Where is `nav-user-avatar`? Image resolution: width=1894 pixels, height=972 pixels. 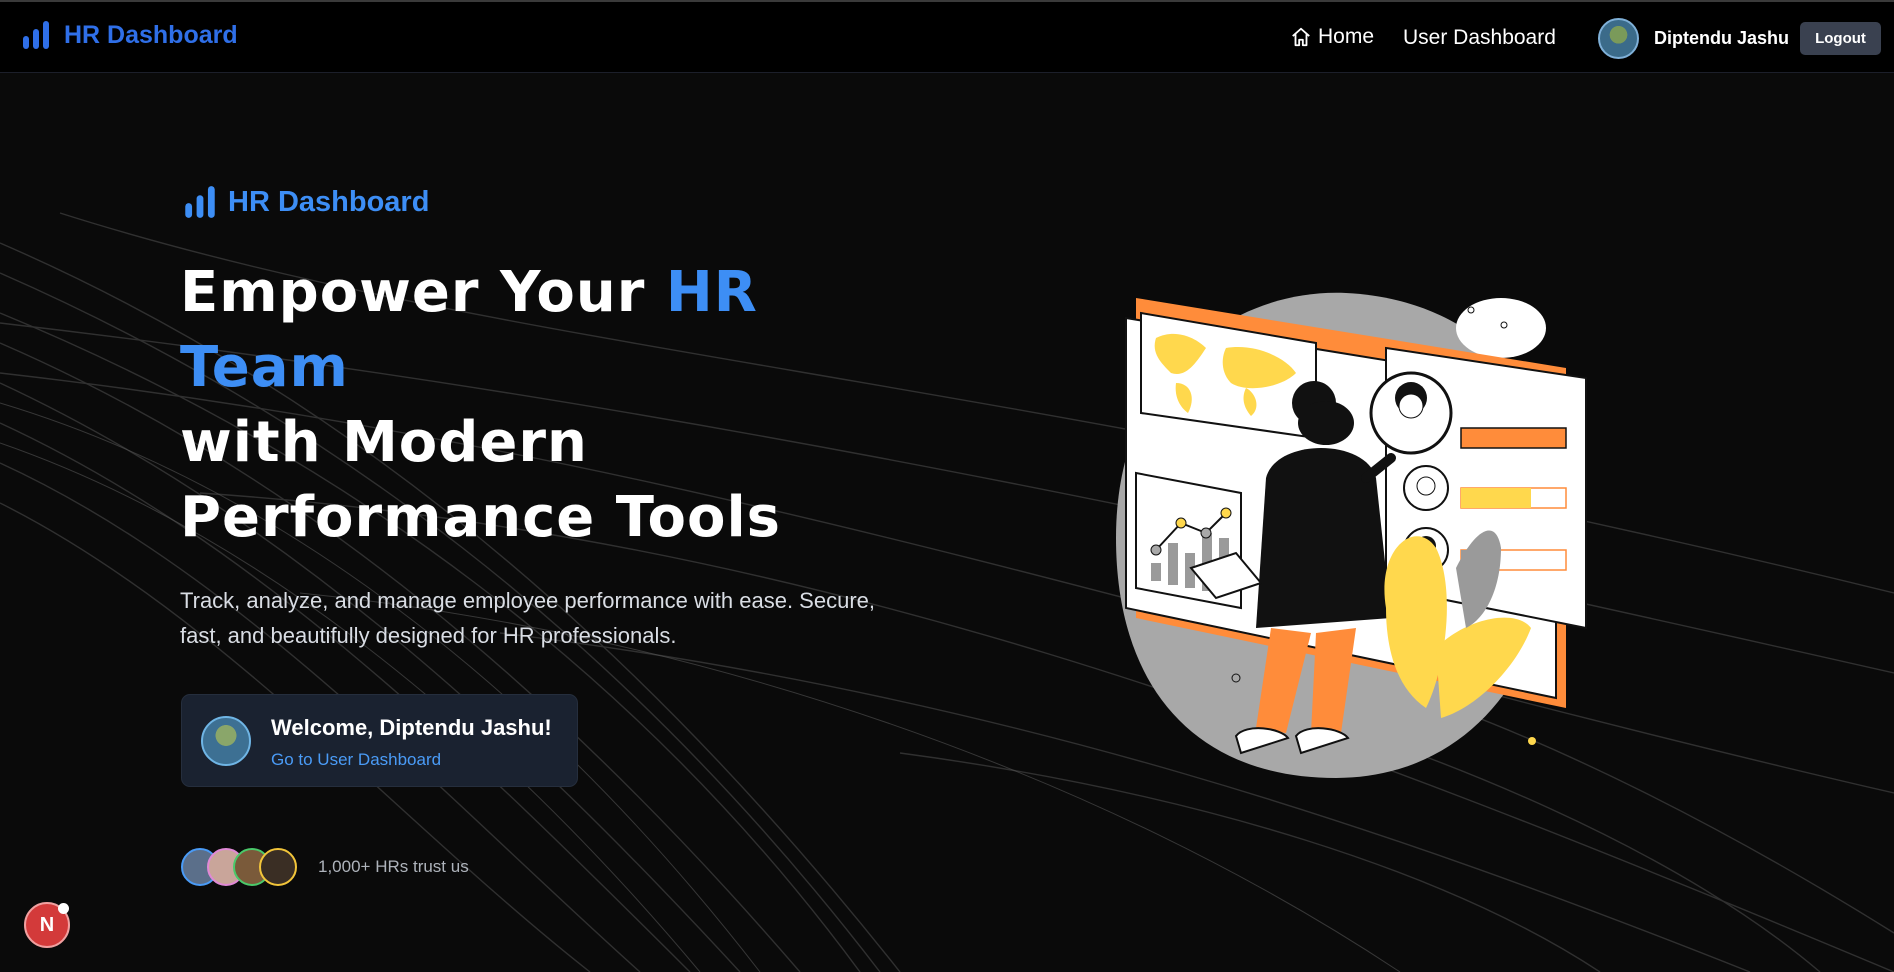
nav-user-avatar is located at coordinates (1618, 38).